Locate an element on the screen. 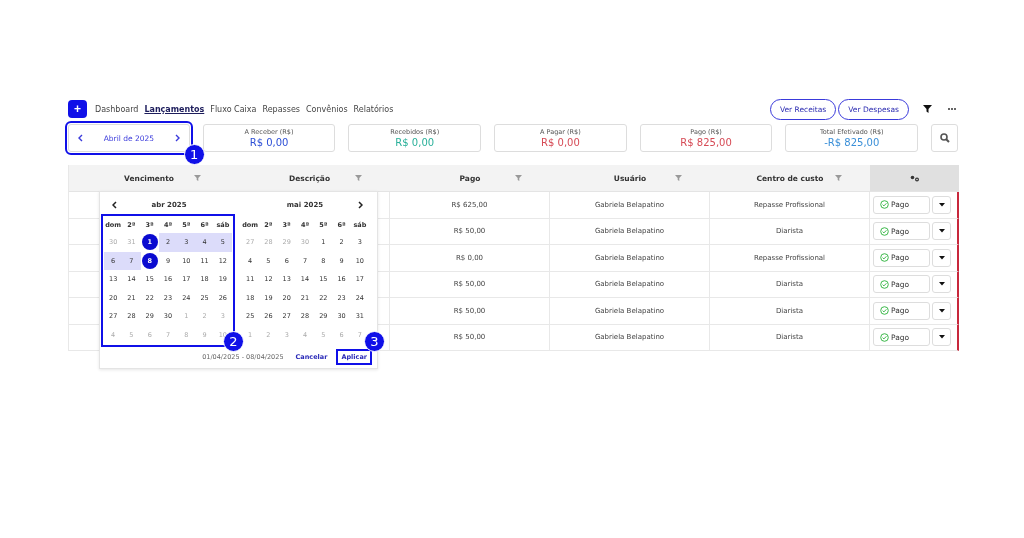  settings-icon is located at coordinates (914, 178).